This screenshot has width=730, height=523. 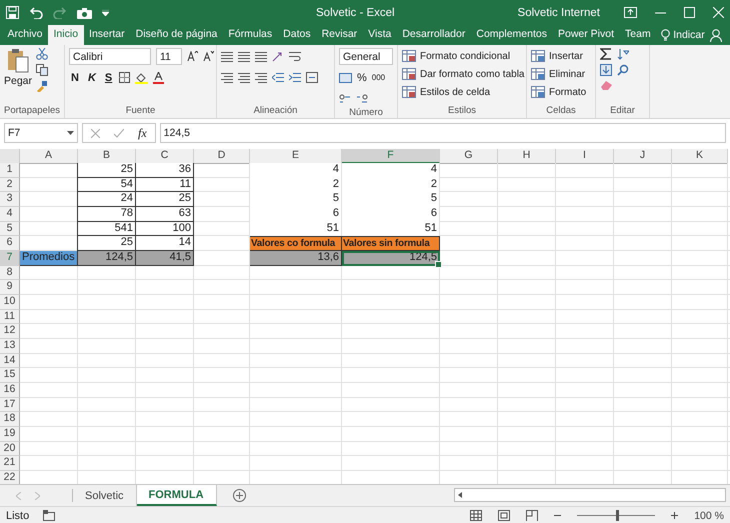 I want to click on row-header: 15, so click(x=10, y=375).